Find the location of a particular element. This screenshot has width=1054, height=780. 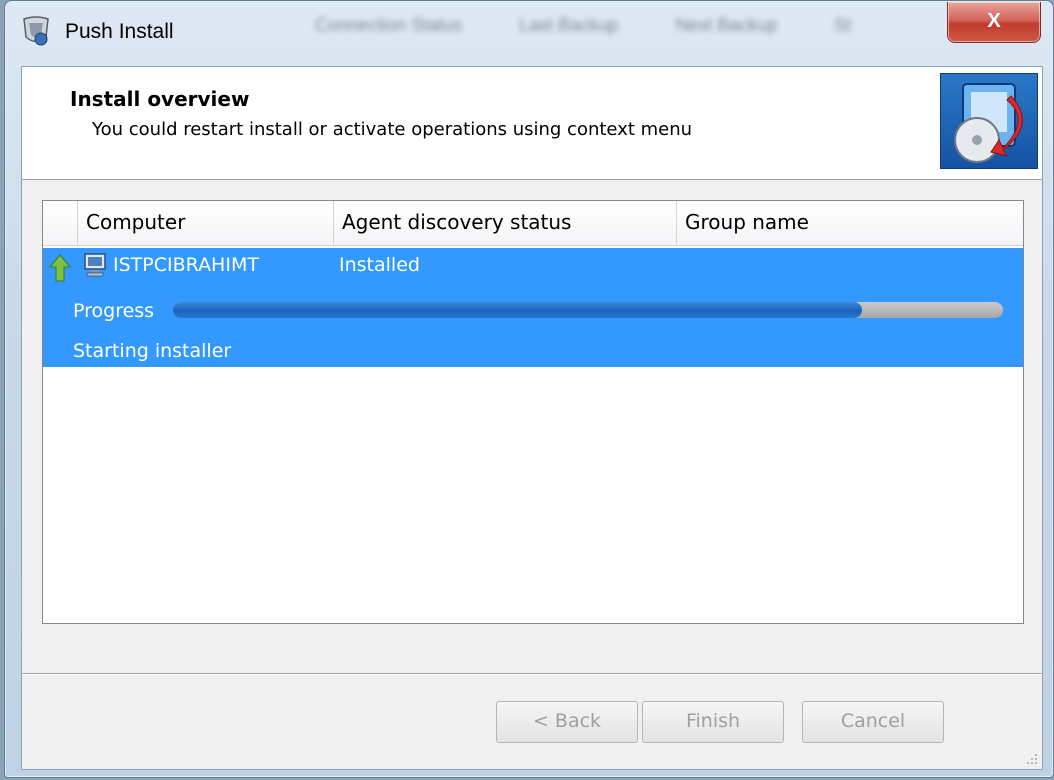

computer-icon is located at coordinates (95, 265).